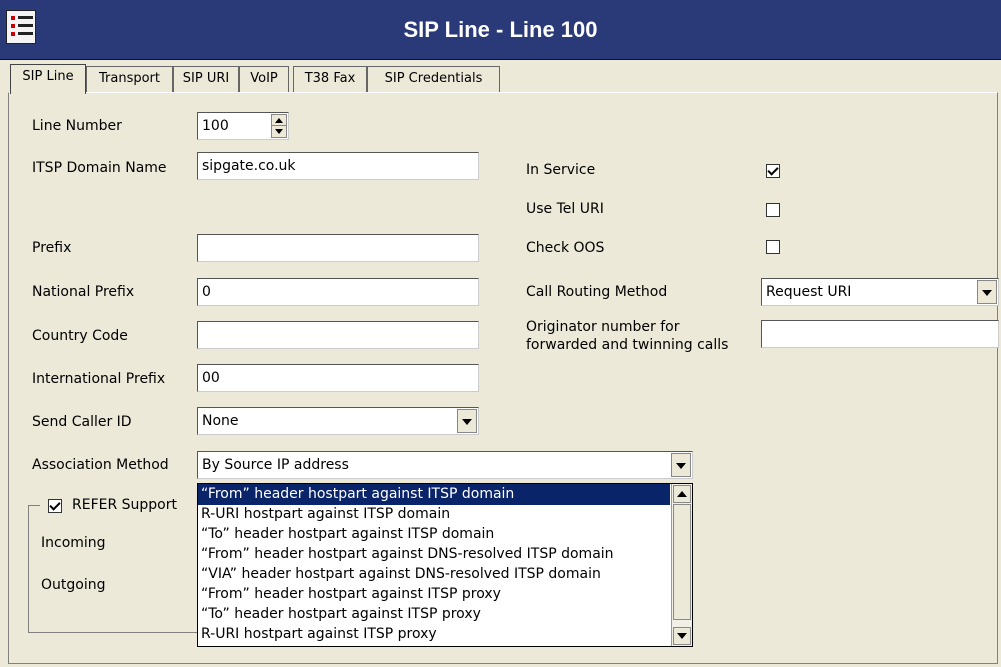 The height and width of the screenshot is (667, 1001). What do you see at coordinates (129, 79) in the screenshot?
I see `tab-transport: Transport` at bounding box center [129, 79].